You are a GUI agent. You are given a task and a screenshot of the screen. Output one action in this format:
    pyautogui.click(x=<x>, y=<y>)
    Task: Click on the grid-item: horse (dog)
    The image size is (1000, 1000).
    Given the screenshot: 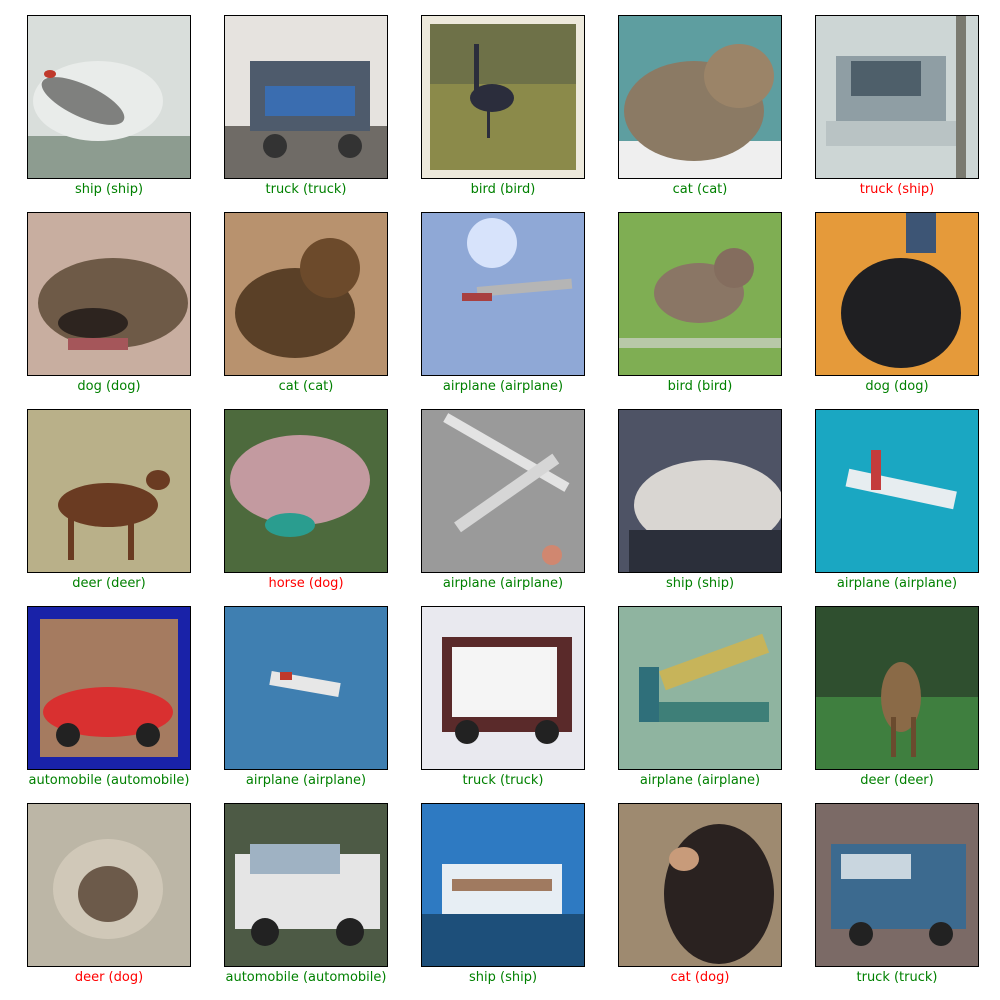 What is the action you would take?
    pyautogui.click(x=306, y=501)
    